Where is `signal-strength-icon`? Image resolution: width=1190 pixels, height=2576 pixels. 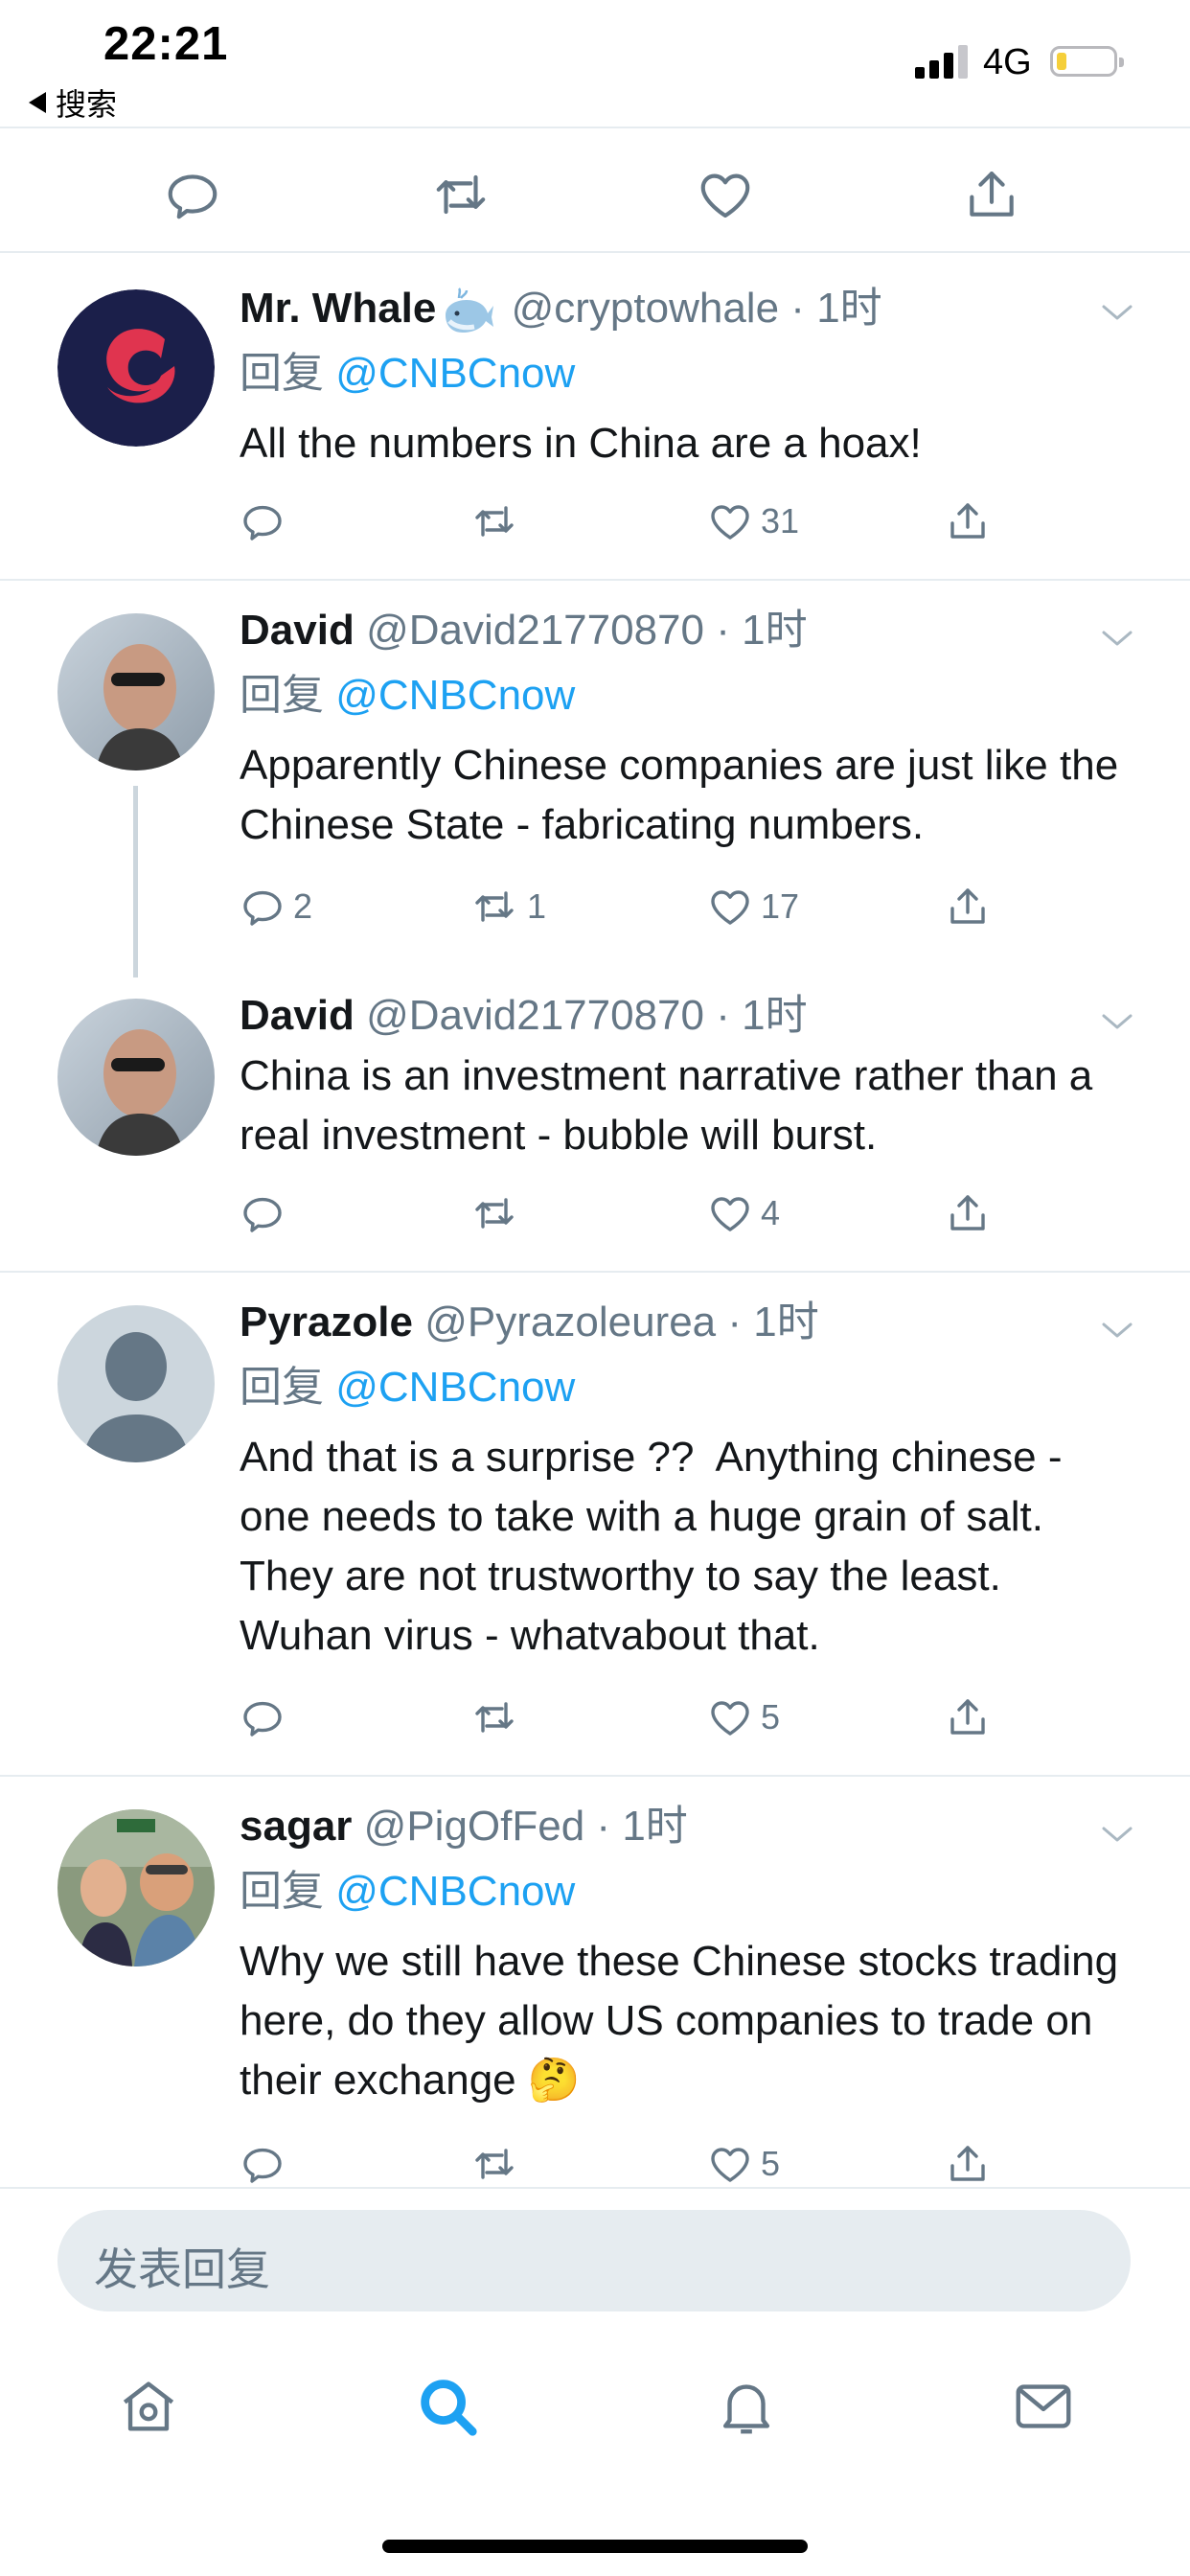 signal-strength-icon is located at coordinates (942, 62).